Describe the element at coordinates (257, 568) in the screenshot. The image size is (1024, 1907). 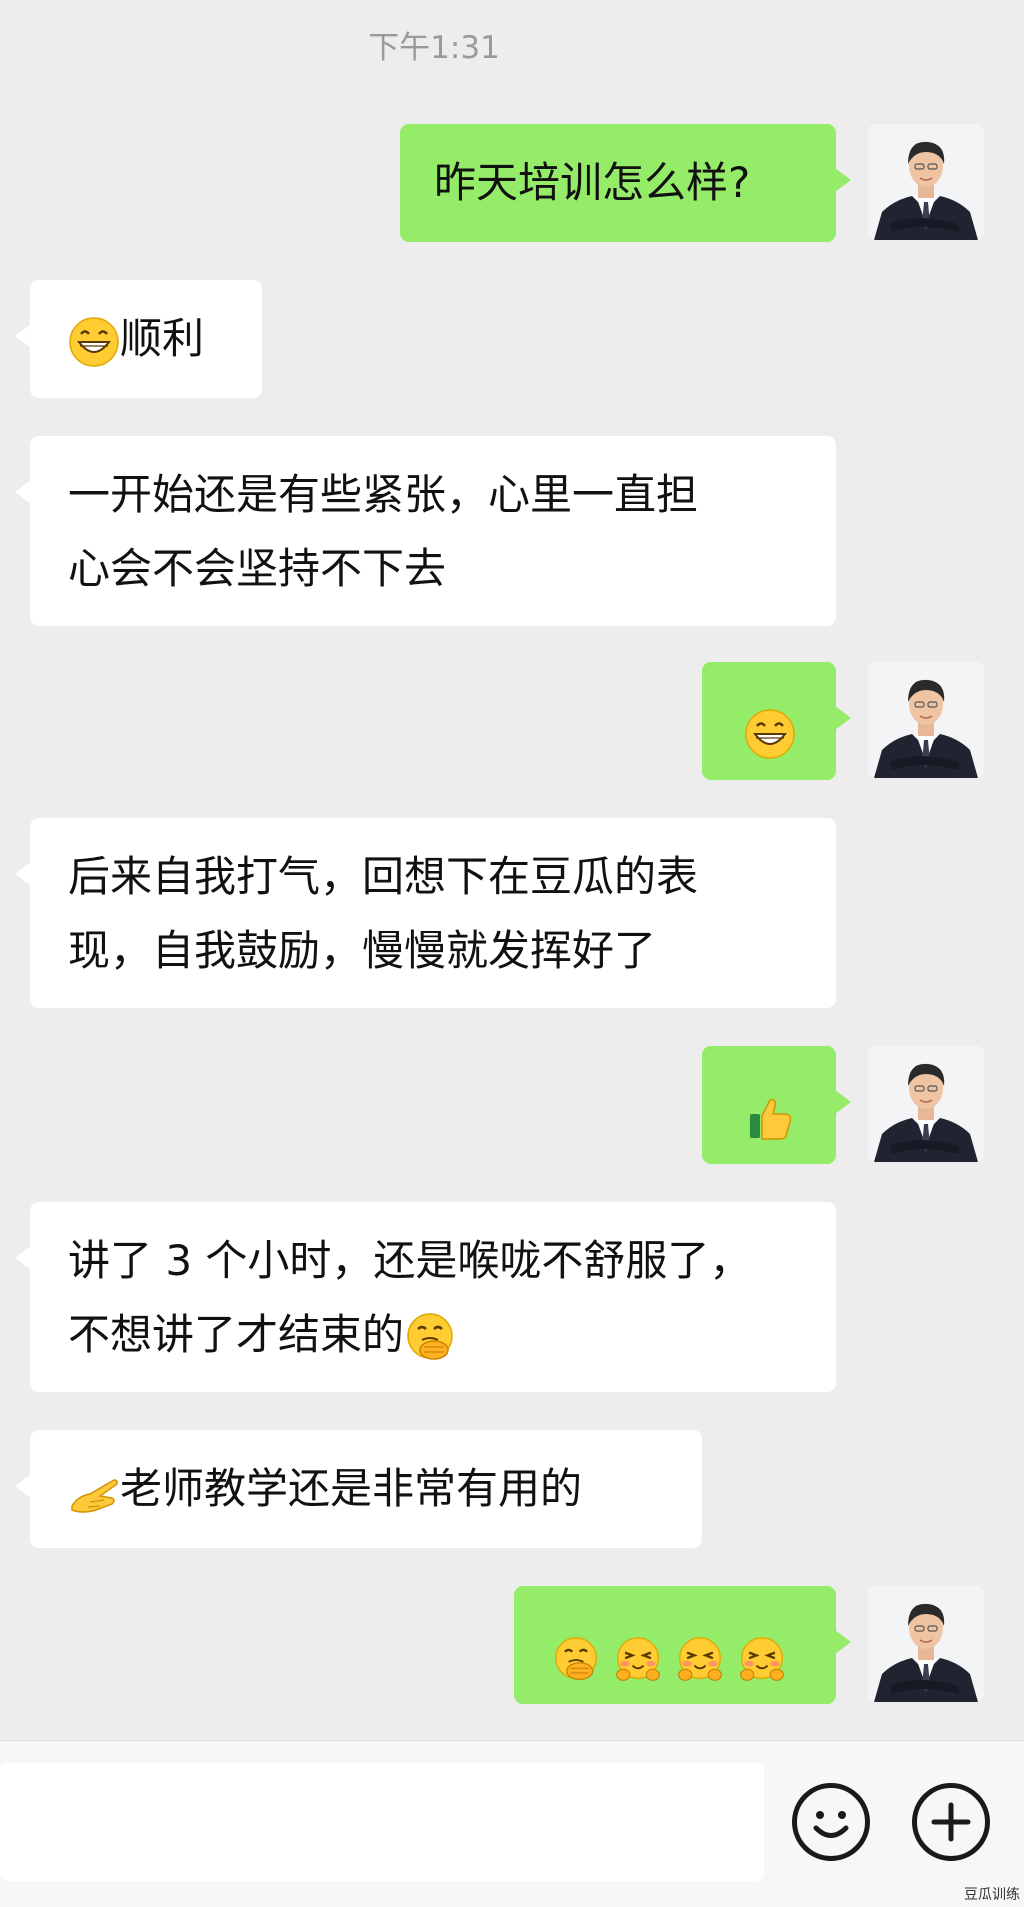
I see `message-text-line: 心会不会坚持不下去` at that location.